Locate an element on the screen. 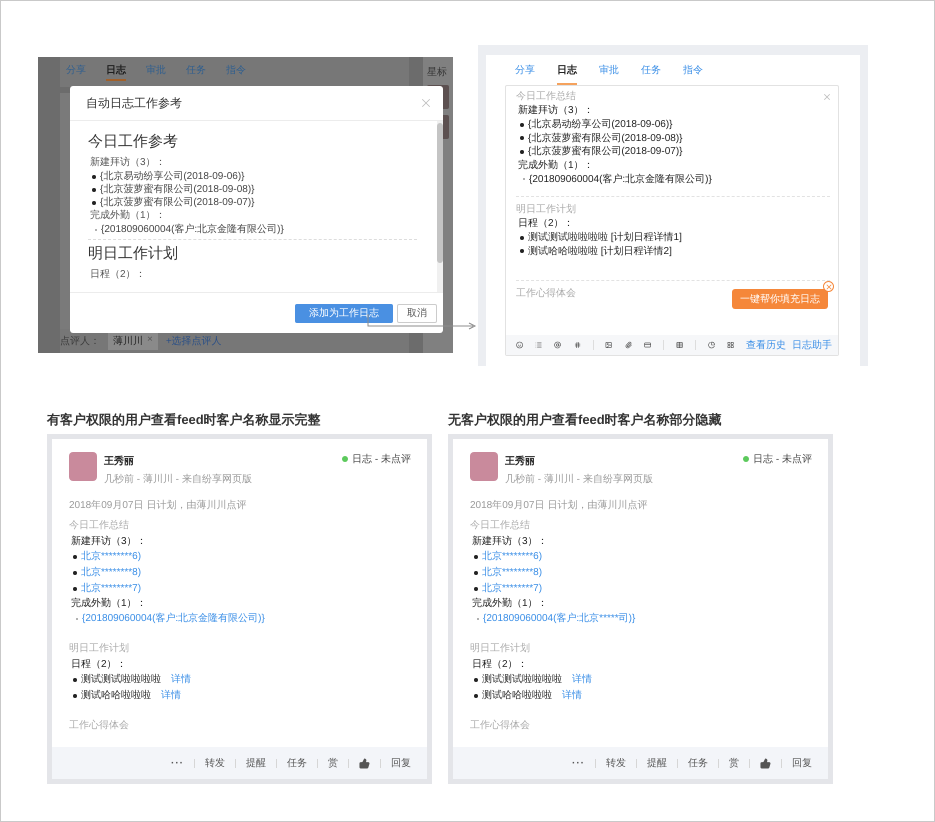 The width and height of the screenshot is (935, 822). reviewer-tag: 薄川川 × is located at coordinates (133, 341).